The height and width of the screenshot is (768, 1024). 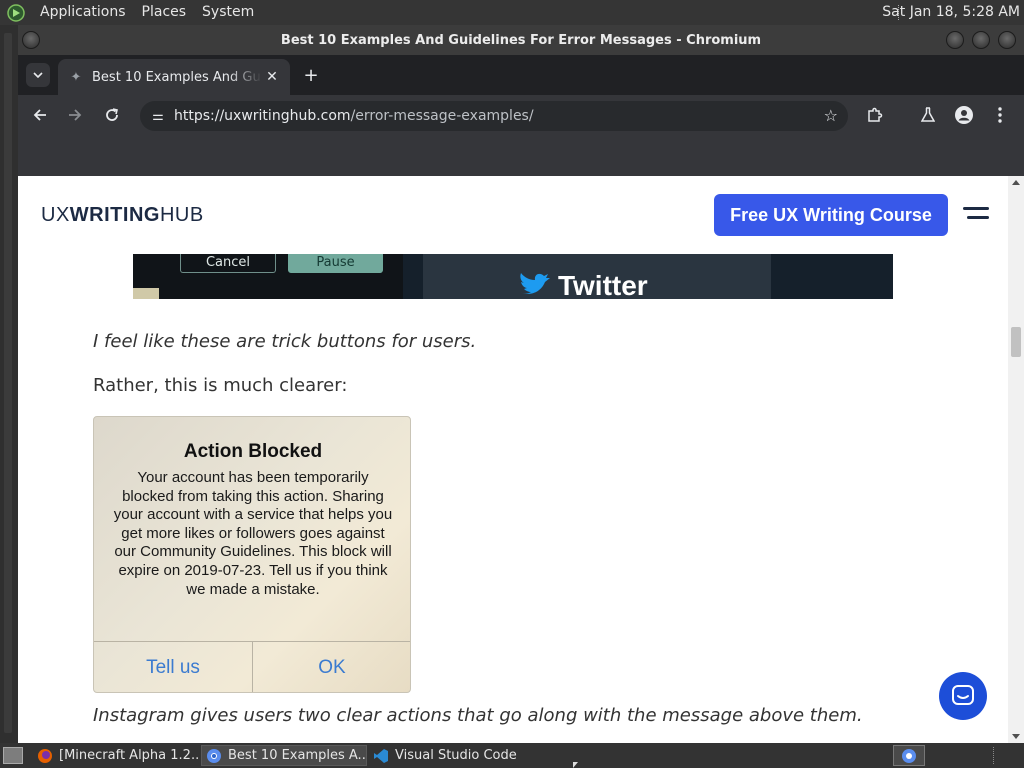 I want to click on window-menu-button, so click(x=31, y=40).